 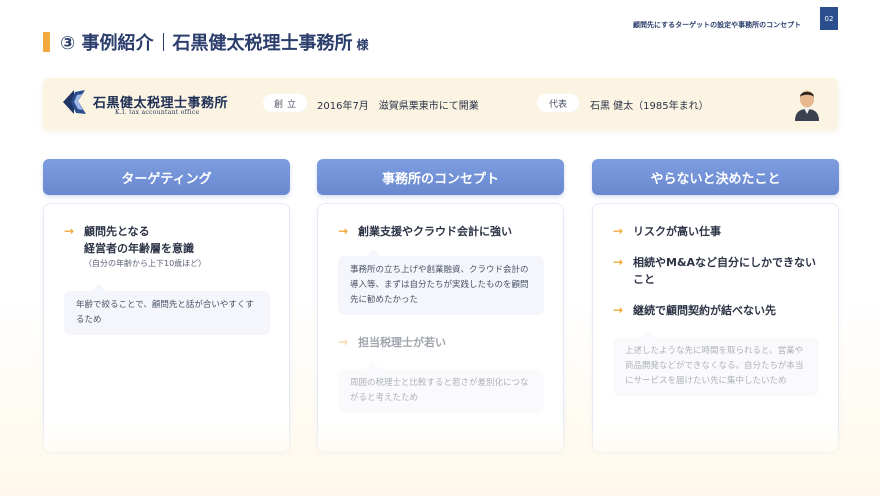 I want to click on note-bubble: 年齢で絞ることで、顧問先と話が合いやすくするため, so click(x=167, y=309).